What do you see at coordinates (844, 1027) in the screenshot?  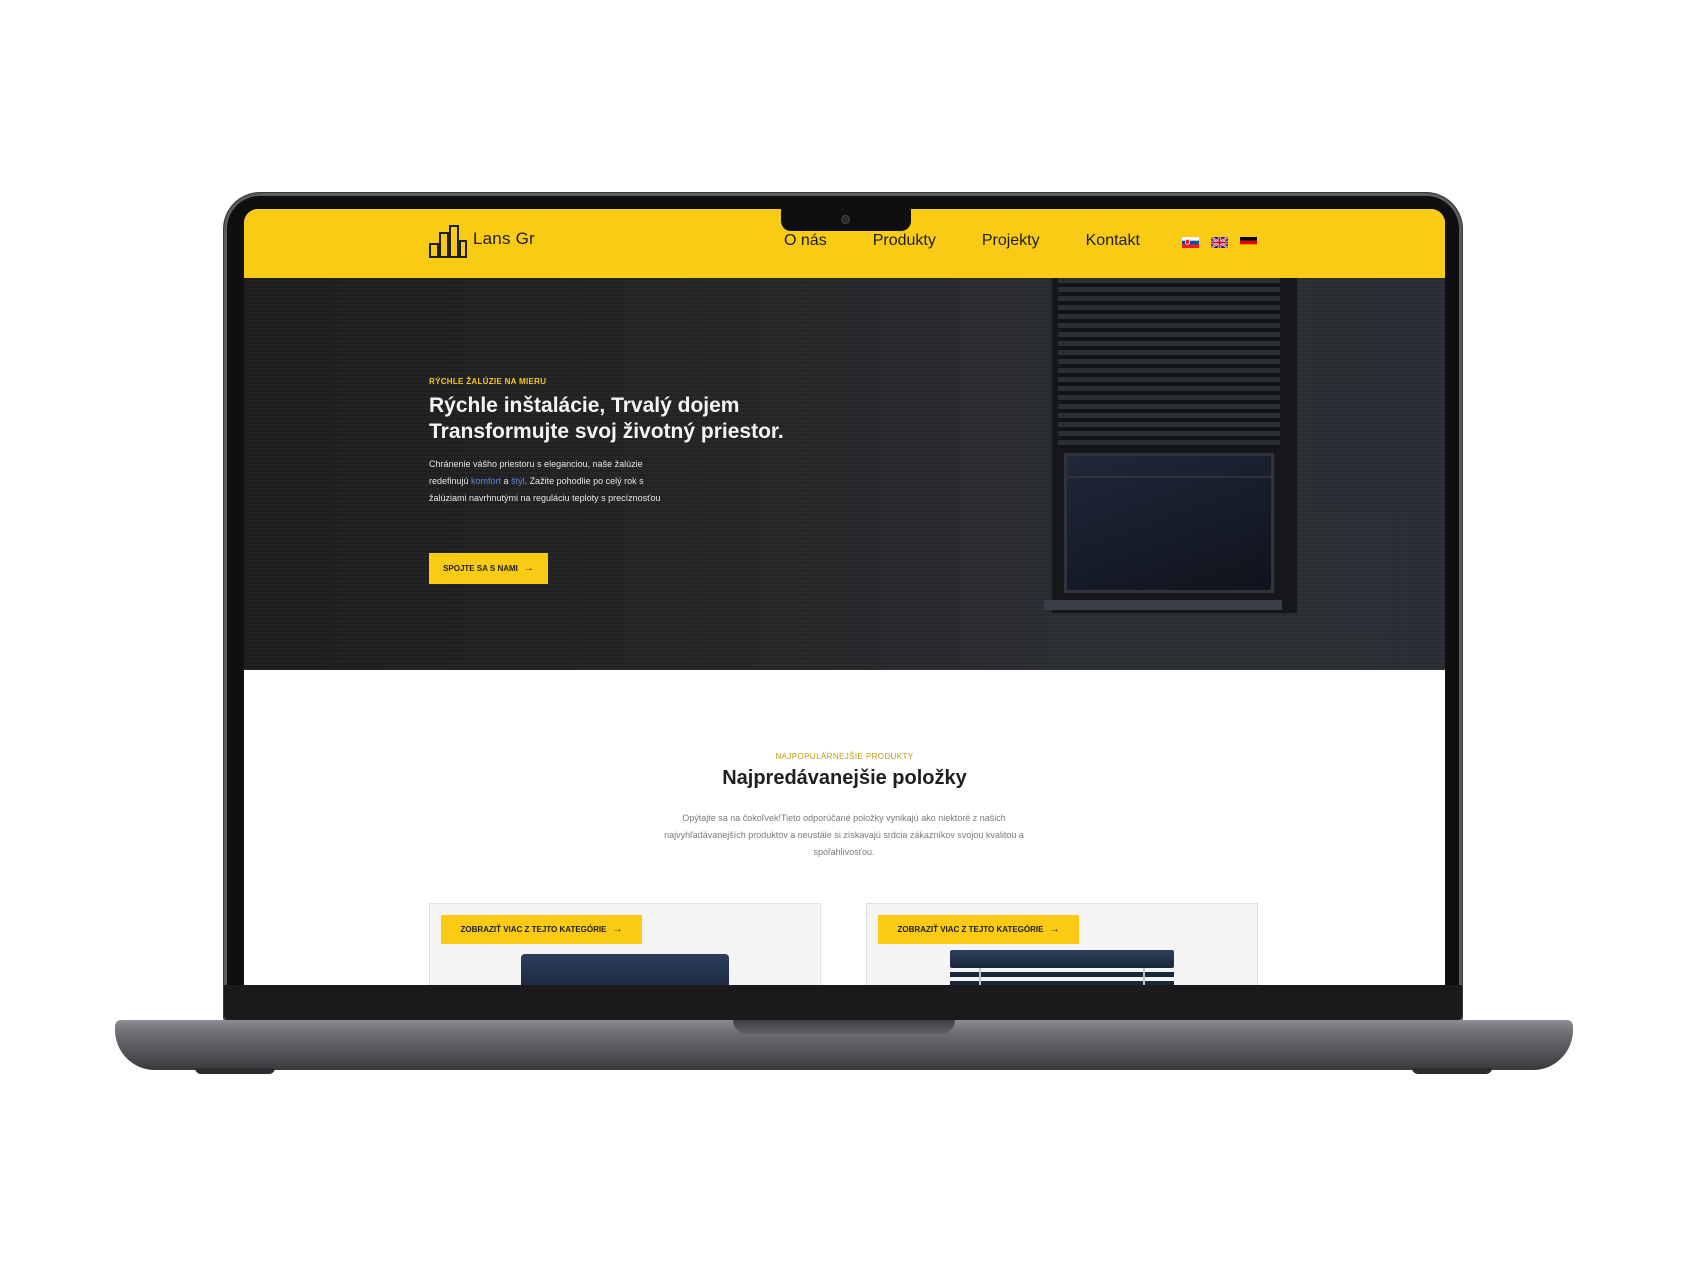 I see `laptop-opening-groove` at bounding box center [844, 1027].